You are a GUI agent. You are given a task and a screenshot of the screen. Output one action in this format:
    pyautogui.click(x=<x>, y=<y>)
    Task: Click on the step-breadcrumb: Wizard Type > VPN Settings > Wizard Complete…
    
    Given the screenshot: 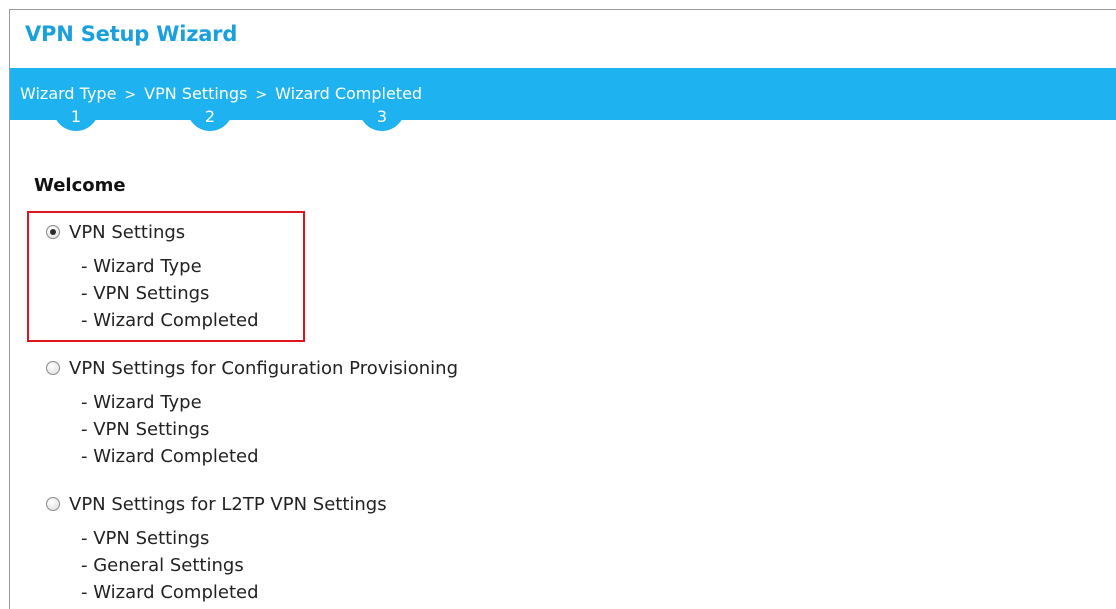 What is the action you would take?
    pyautogui.click(x=221, y=93)
    